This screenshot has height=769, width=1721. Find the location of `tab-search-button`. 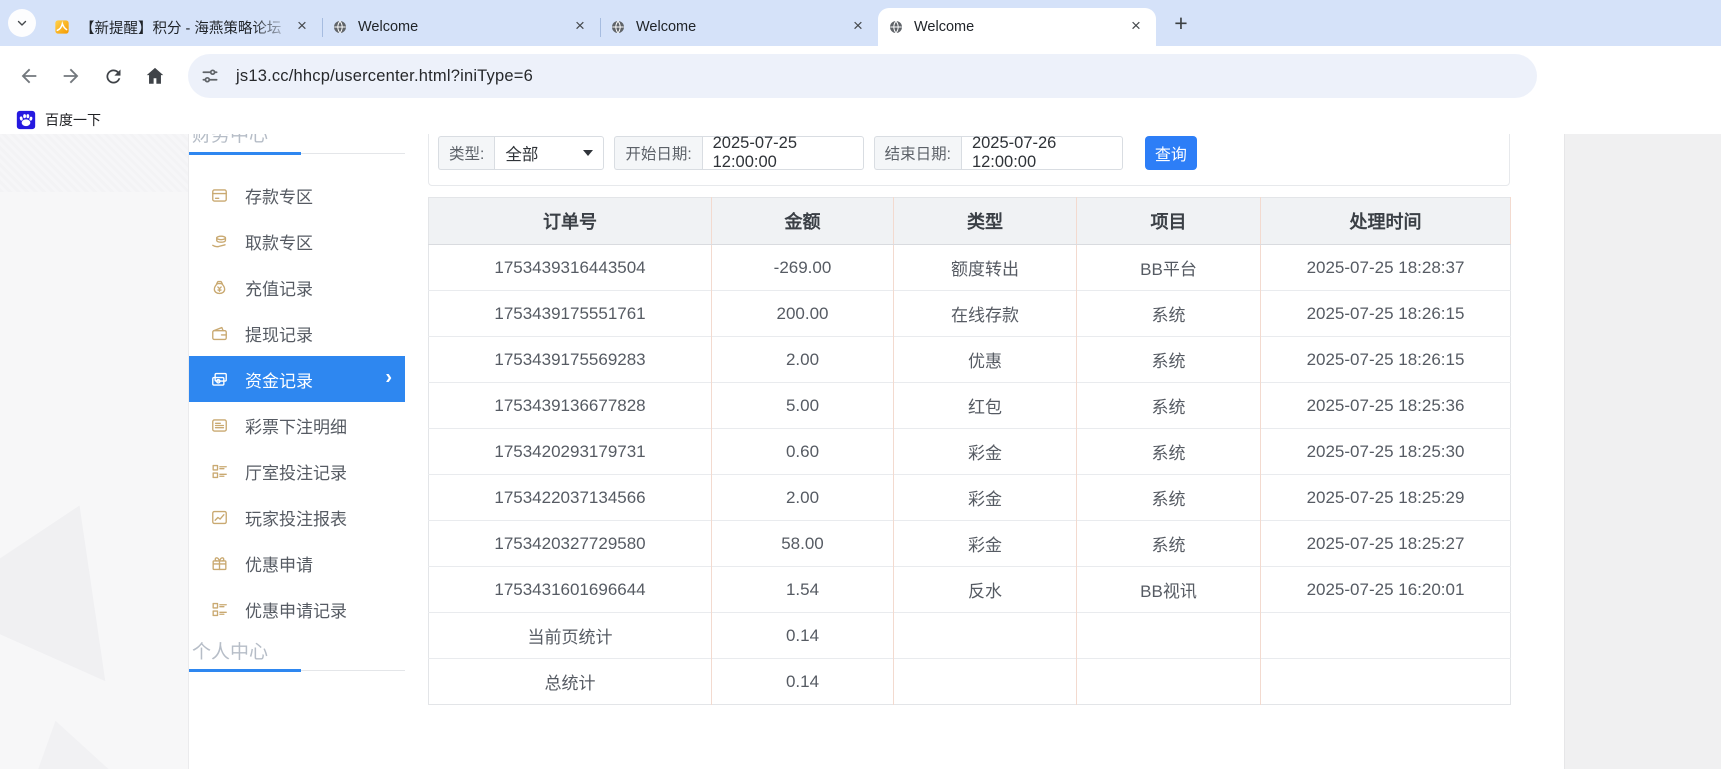

tab-search-button is located at coordinates (22, 23).